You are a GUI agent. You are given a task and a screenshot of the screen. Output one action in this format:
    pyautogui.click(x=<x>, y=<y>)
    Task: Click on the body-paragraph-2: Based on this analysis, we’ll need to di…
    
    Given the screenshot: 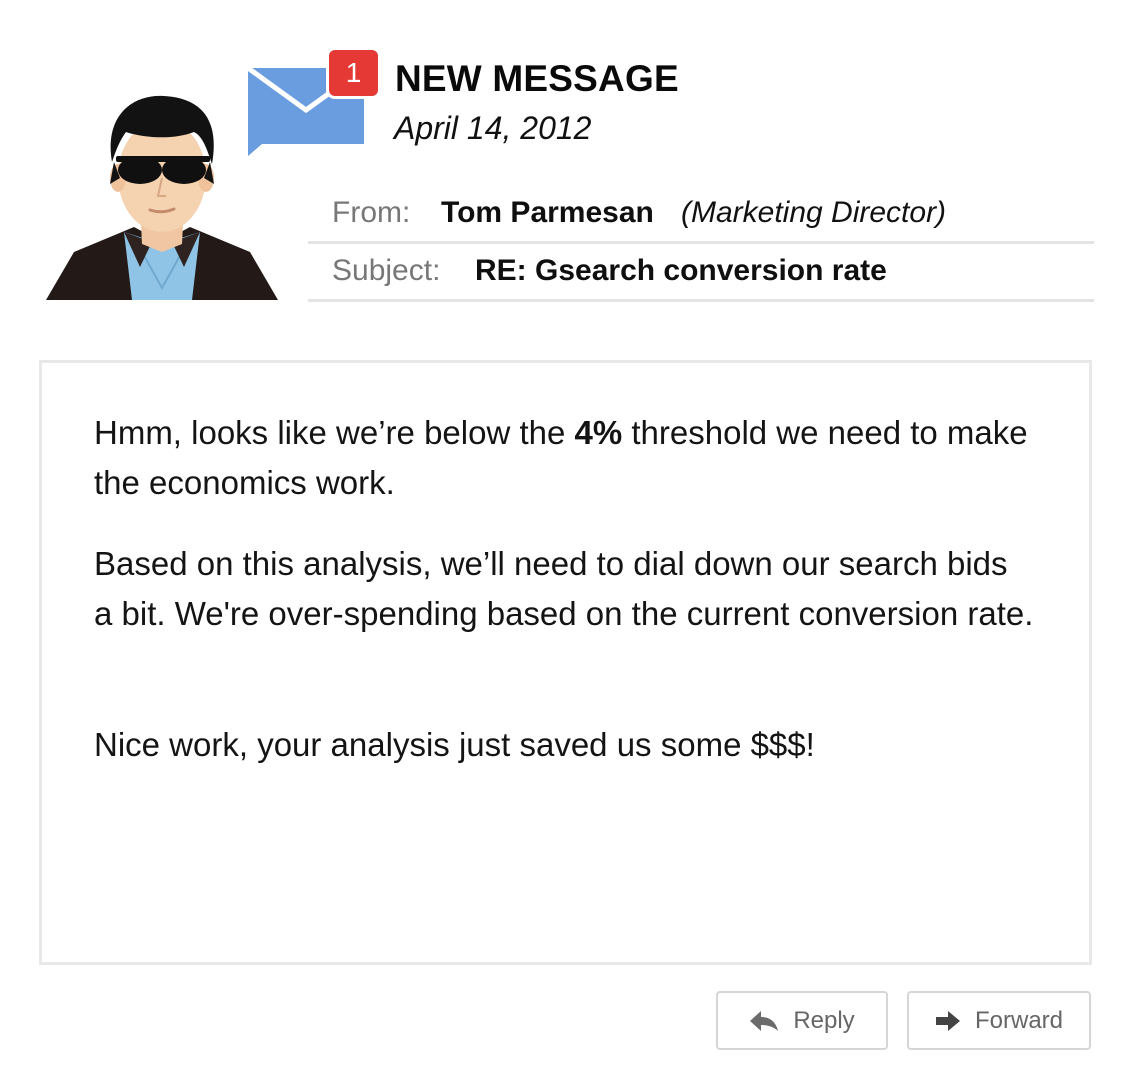 What is the action you would take?
    pyautogui.click(x=564, y=588)
    